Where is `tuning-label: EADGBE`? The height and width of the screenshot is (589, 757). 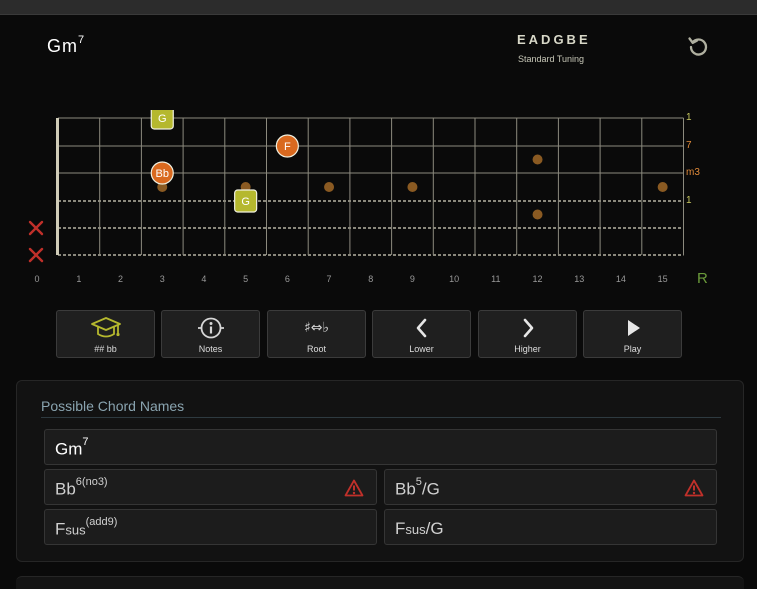
tuning-label: EADGBE is located at coordinates (554, 39).